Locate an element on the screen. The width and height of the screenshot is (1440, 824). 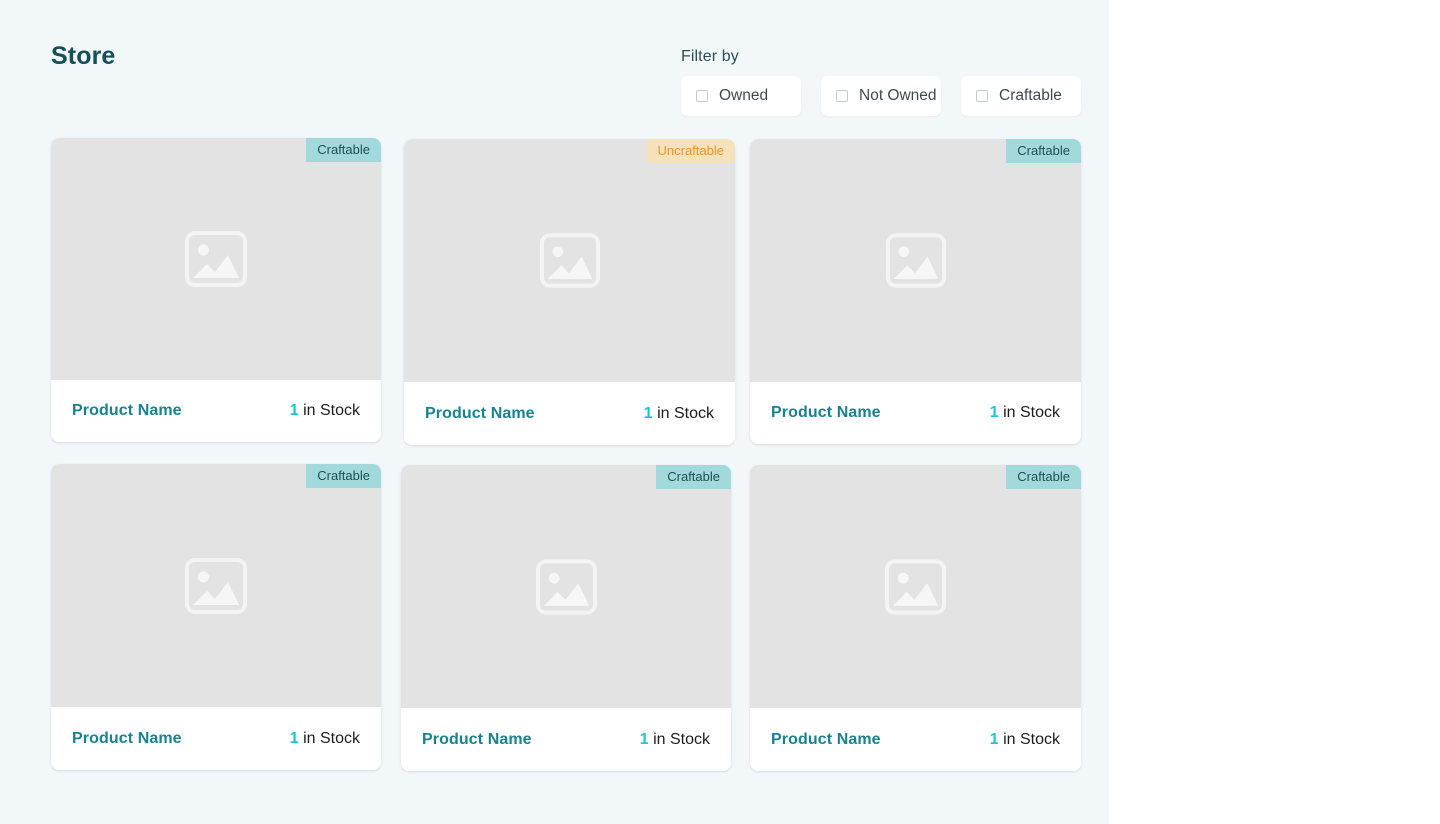
filter-option-owned: Owned is located at coordinates (741, 96).